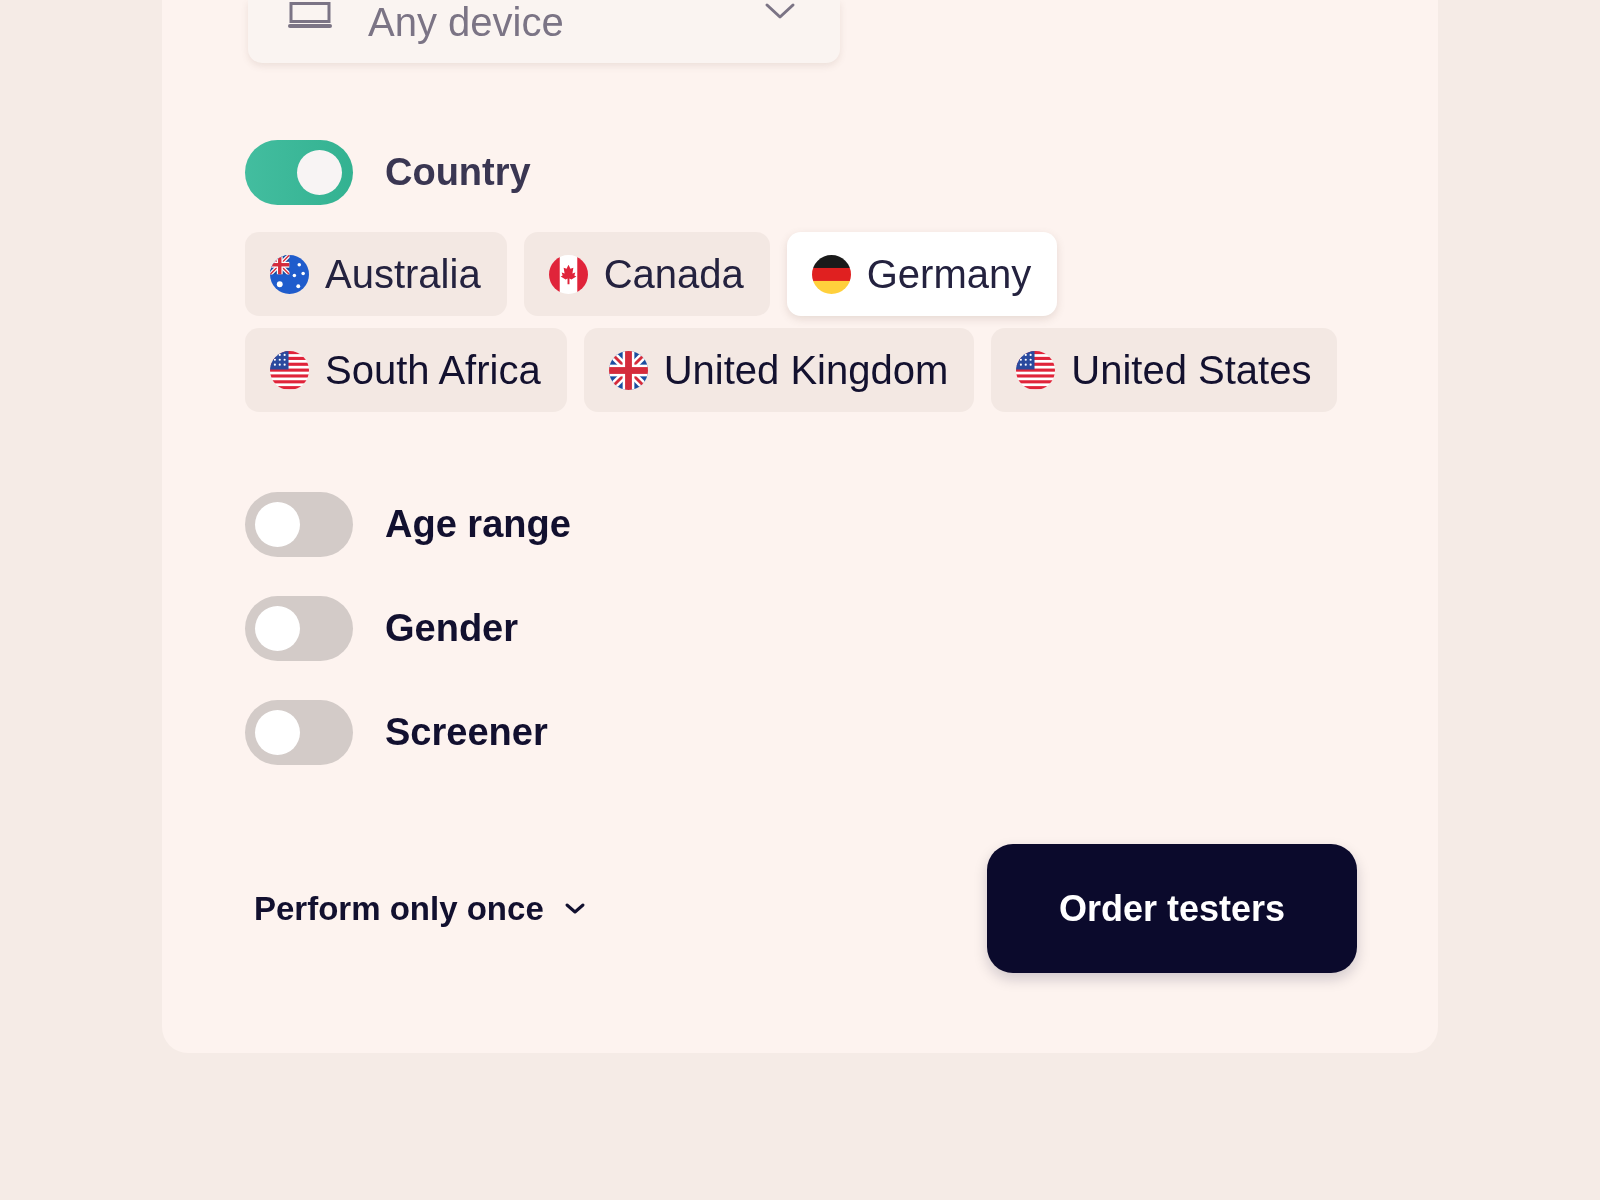  Describe the element at coordinates (452, 628) in the screenshot. I see `toggle-label: Gender` at that location.